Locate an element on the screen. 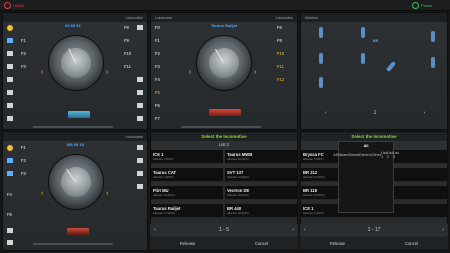  list-item: Taurus Railjet Adresse: 17 (DCC) is located at coordinates (187, 211).